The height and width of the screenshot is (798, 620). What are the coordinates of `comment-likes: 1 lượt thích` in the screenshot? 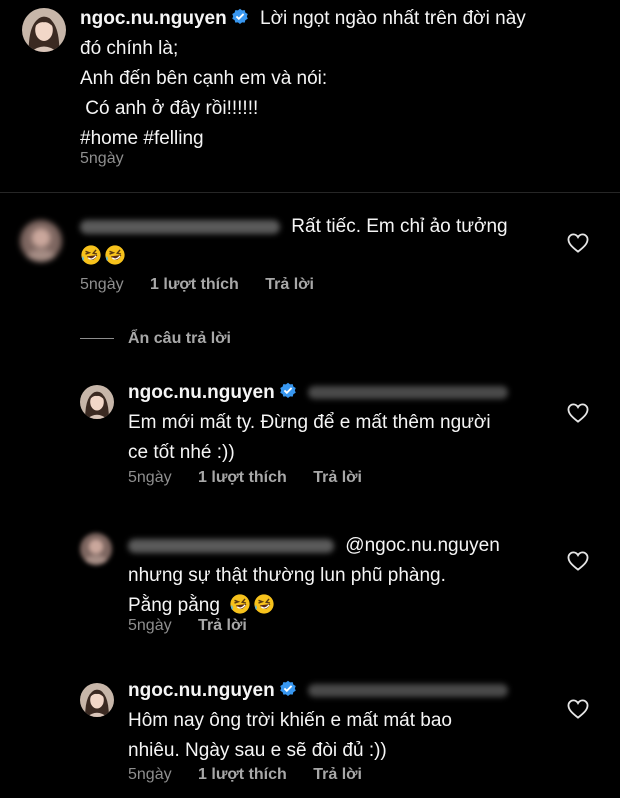 It's located at (194, 284).